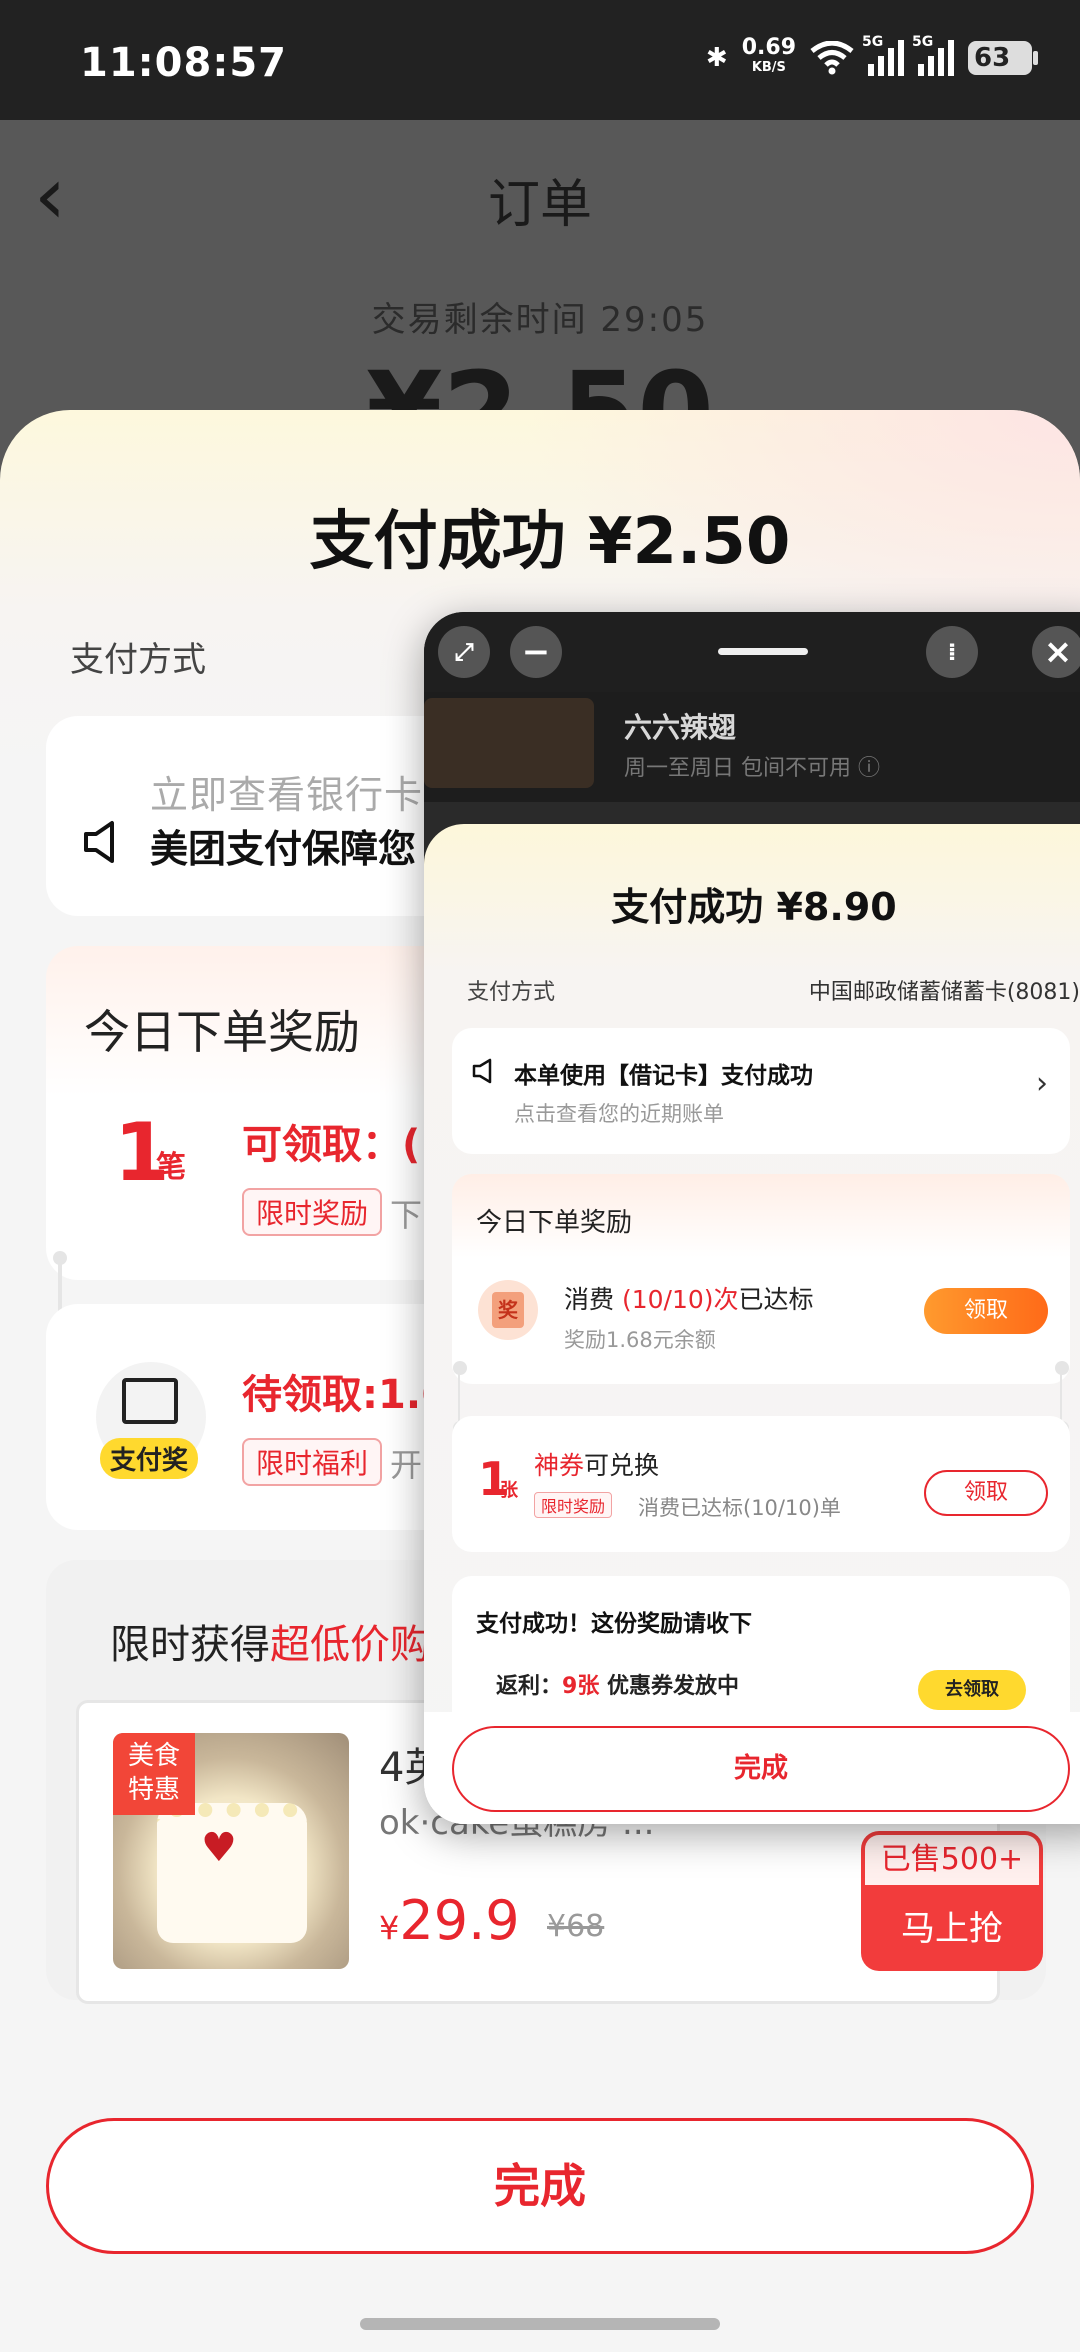  Describe the element at coordinates (190, 1645) in the screenshot. I see `promo-title-prefix: 限时获得` at that location.